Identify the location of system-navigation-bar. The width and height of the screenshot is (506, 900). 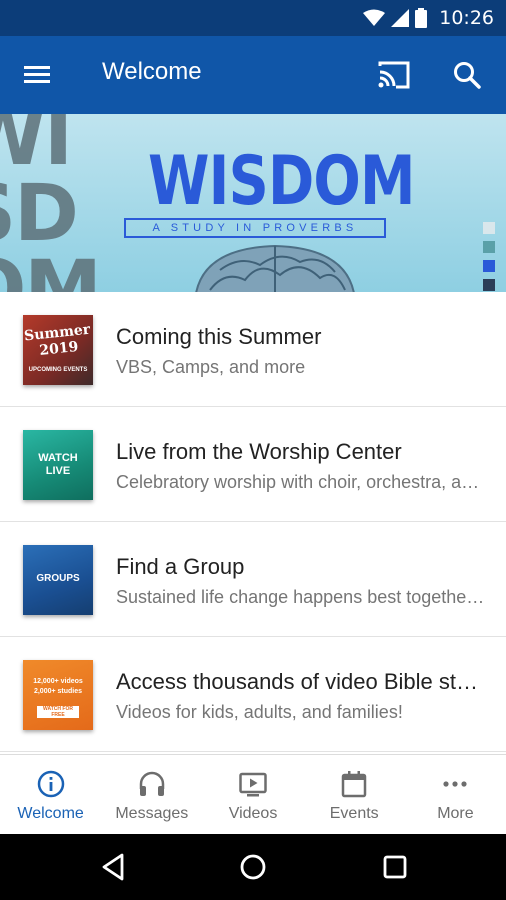
(253, 867).